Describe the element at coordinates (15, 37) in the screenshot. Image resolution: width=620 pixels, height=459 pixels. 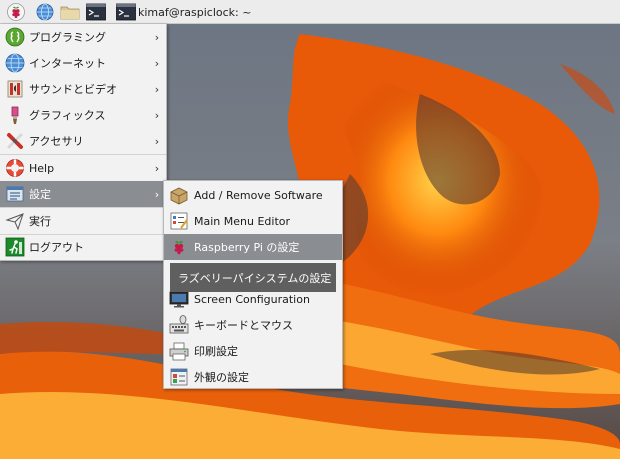
I see `programming-icon` at that location.